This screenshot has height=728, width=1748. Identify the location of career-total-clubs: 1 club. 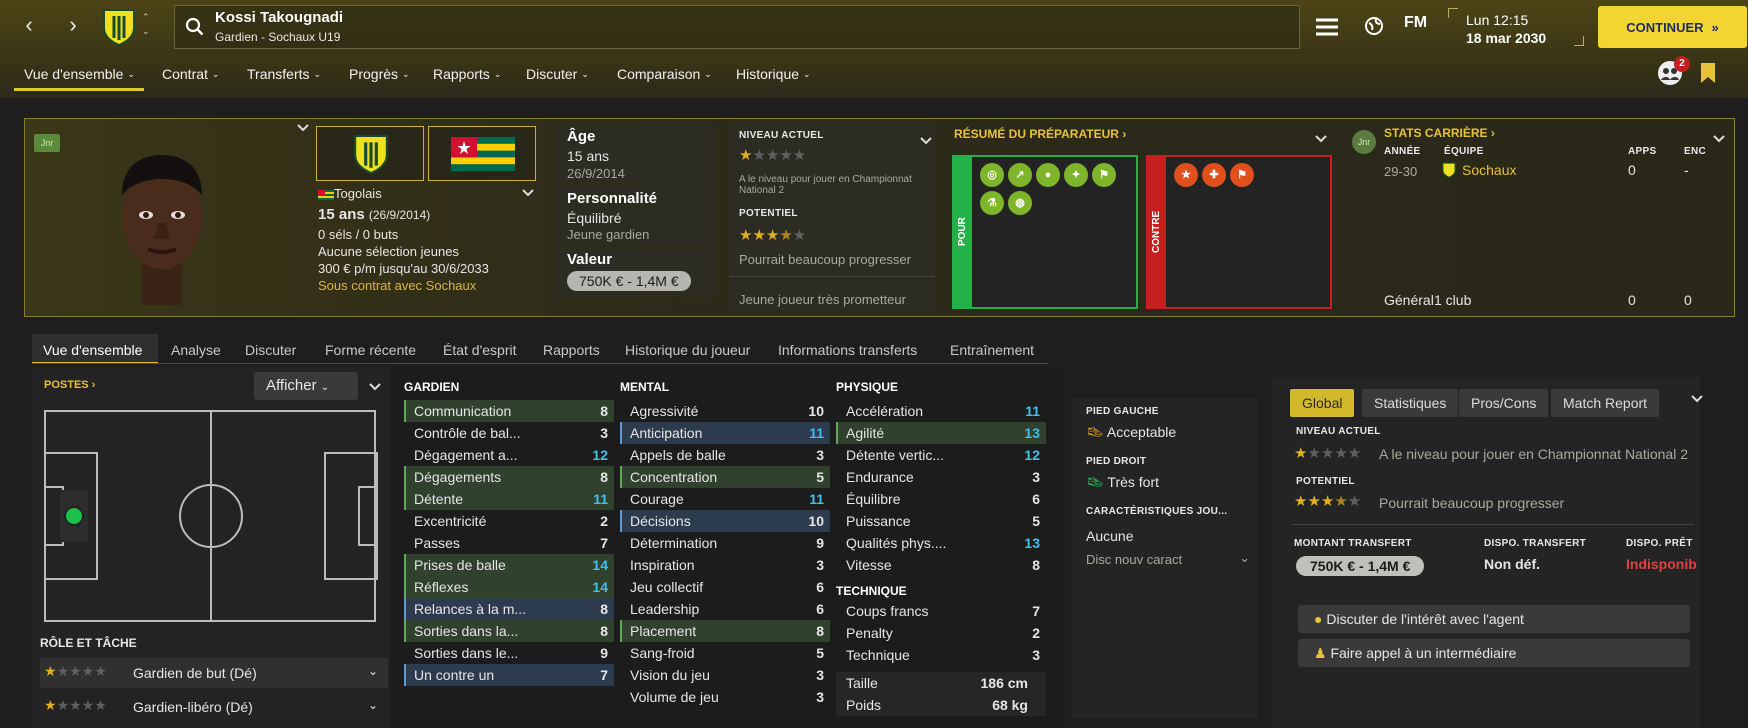
(1453, 300).